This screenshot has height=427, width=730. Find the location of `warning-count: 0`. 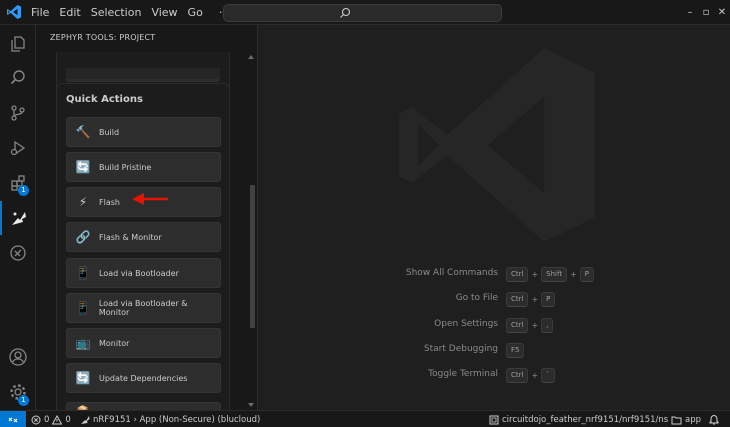

warning-count: 0 is located at coordinates (68, 419).